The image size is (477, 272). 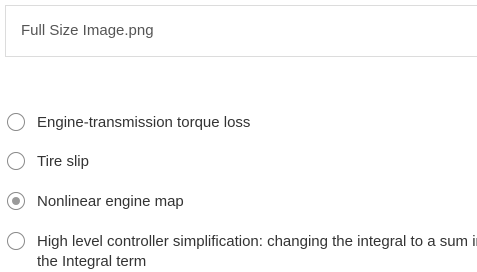 What do you see at coordinates (242, 163) in the screenshot?
I see `option-tire-slip: Tire slip` at bounding box center [242, 163].